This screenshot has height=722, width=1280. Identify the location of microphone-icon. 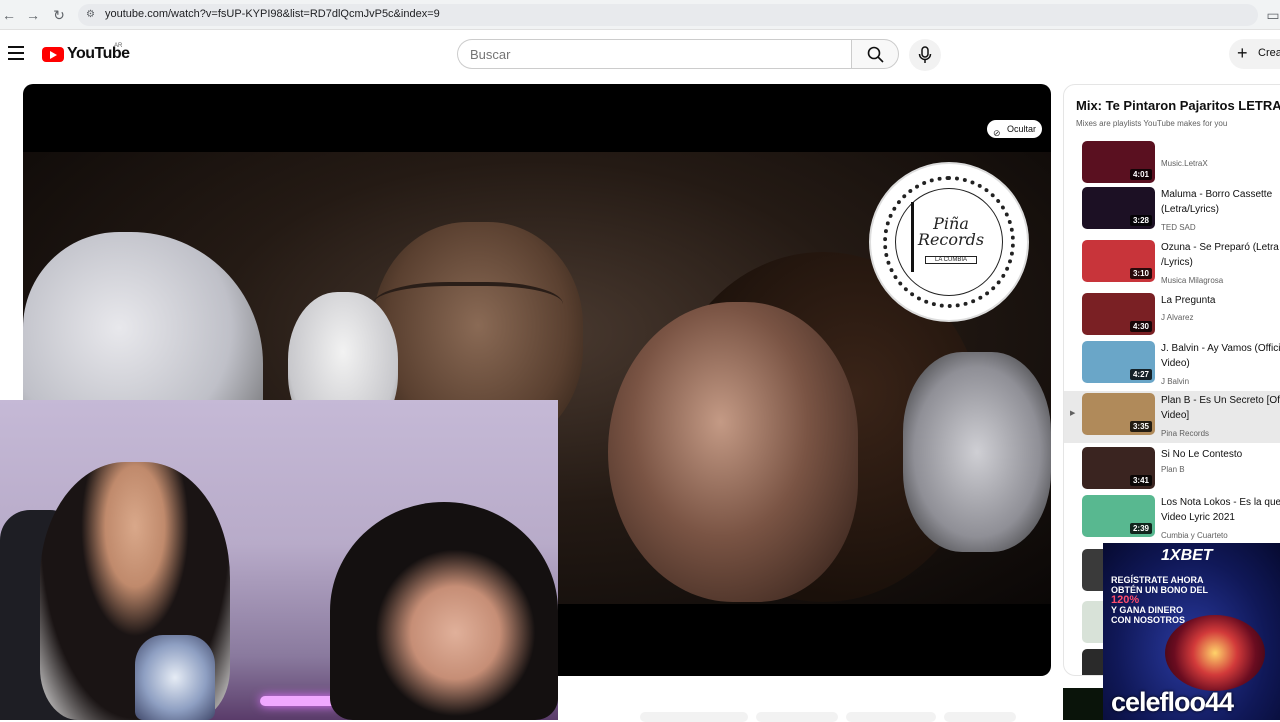
(925, 54).